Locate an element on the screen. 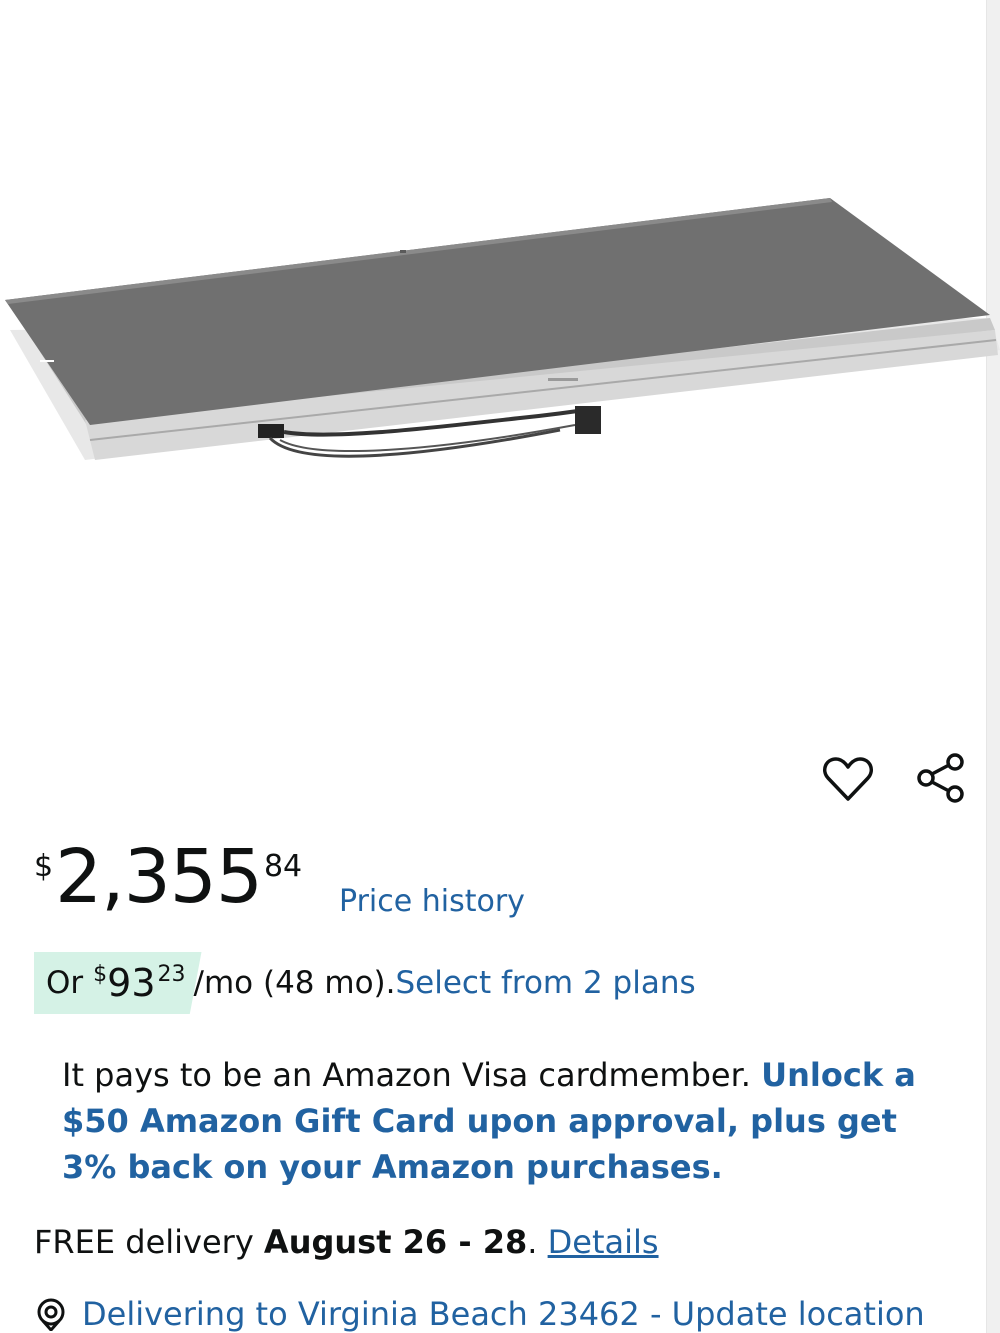  installment-whole: 93 is located at coordinates (131, 983).